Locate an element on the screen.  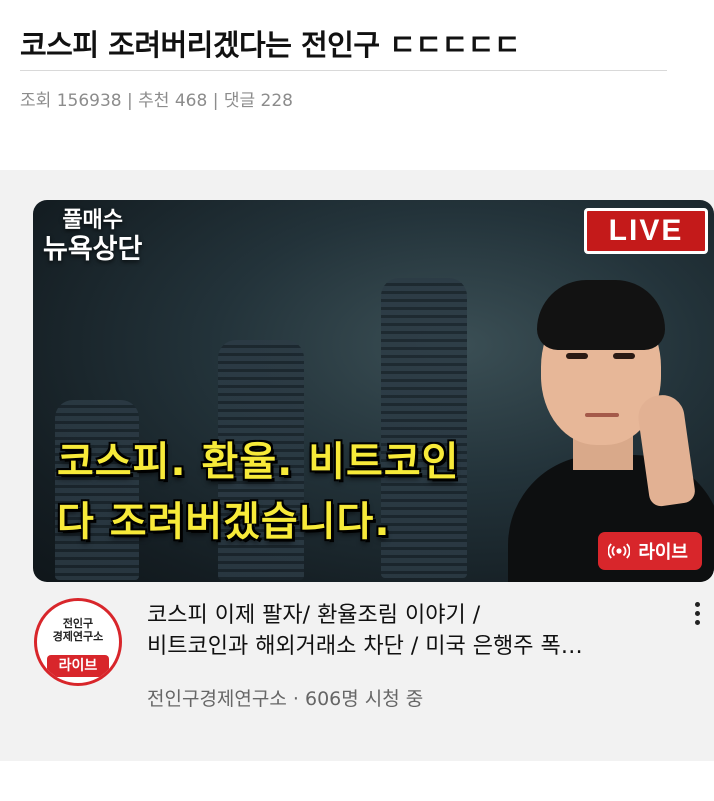
views-label: 조회 is located at coordinates (36, 101).